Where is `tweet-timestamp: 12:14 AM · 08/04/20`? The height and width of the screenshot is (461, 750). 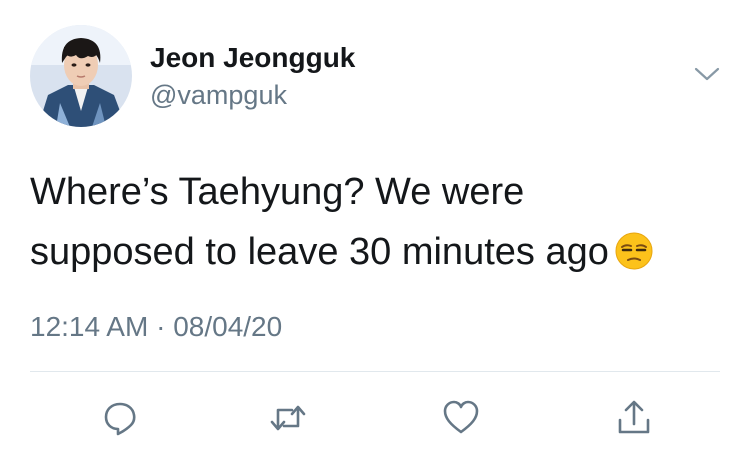 tweet-timestamp: 12:14 AM · 08/04/20 is located at coordinates (156, 327).